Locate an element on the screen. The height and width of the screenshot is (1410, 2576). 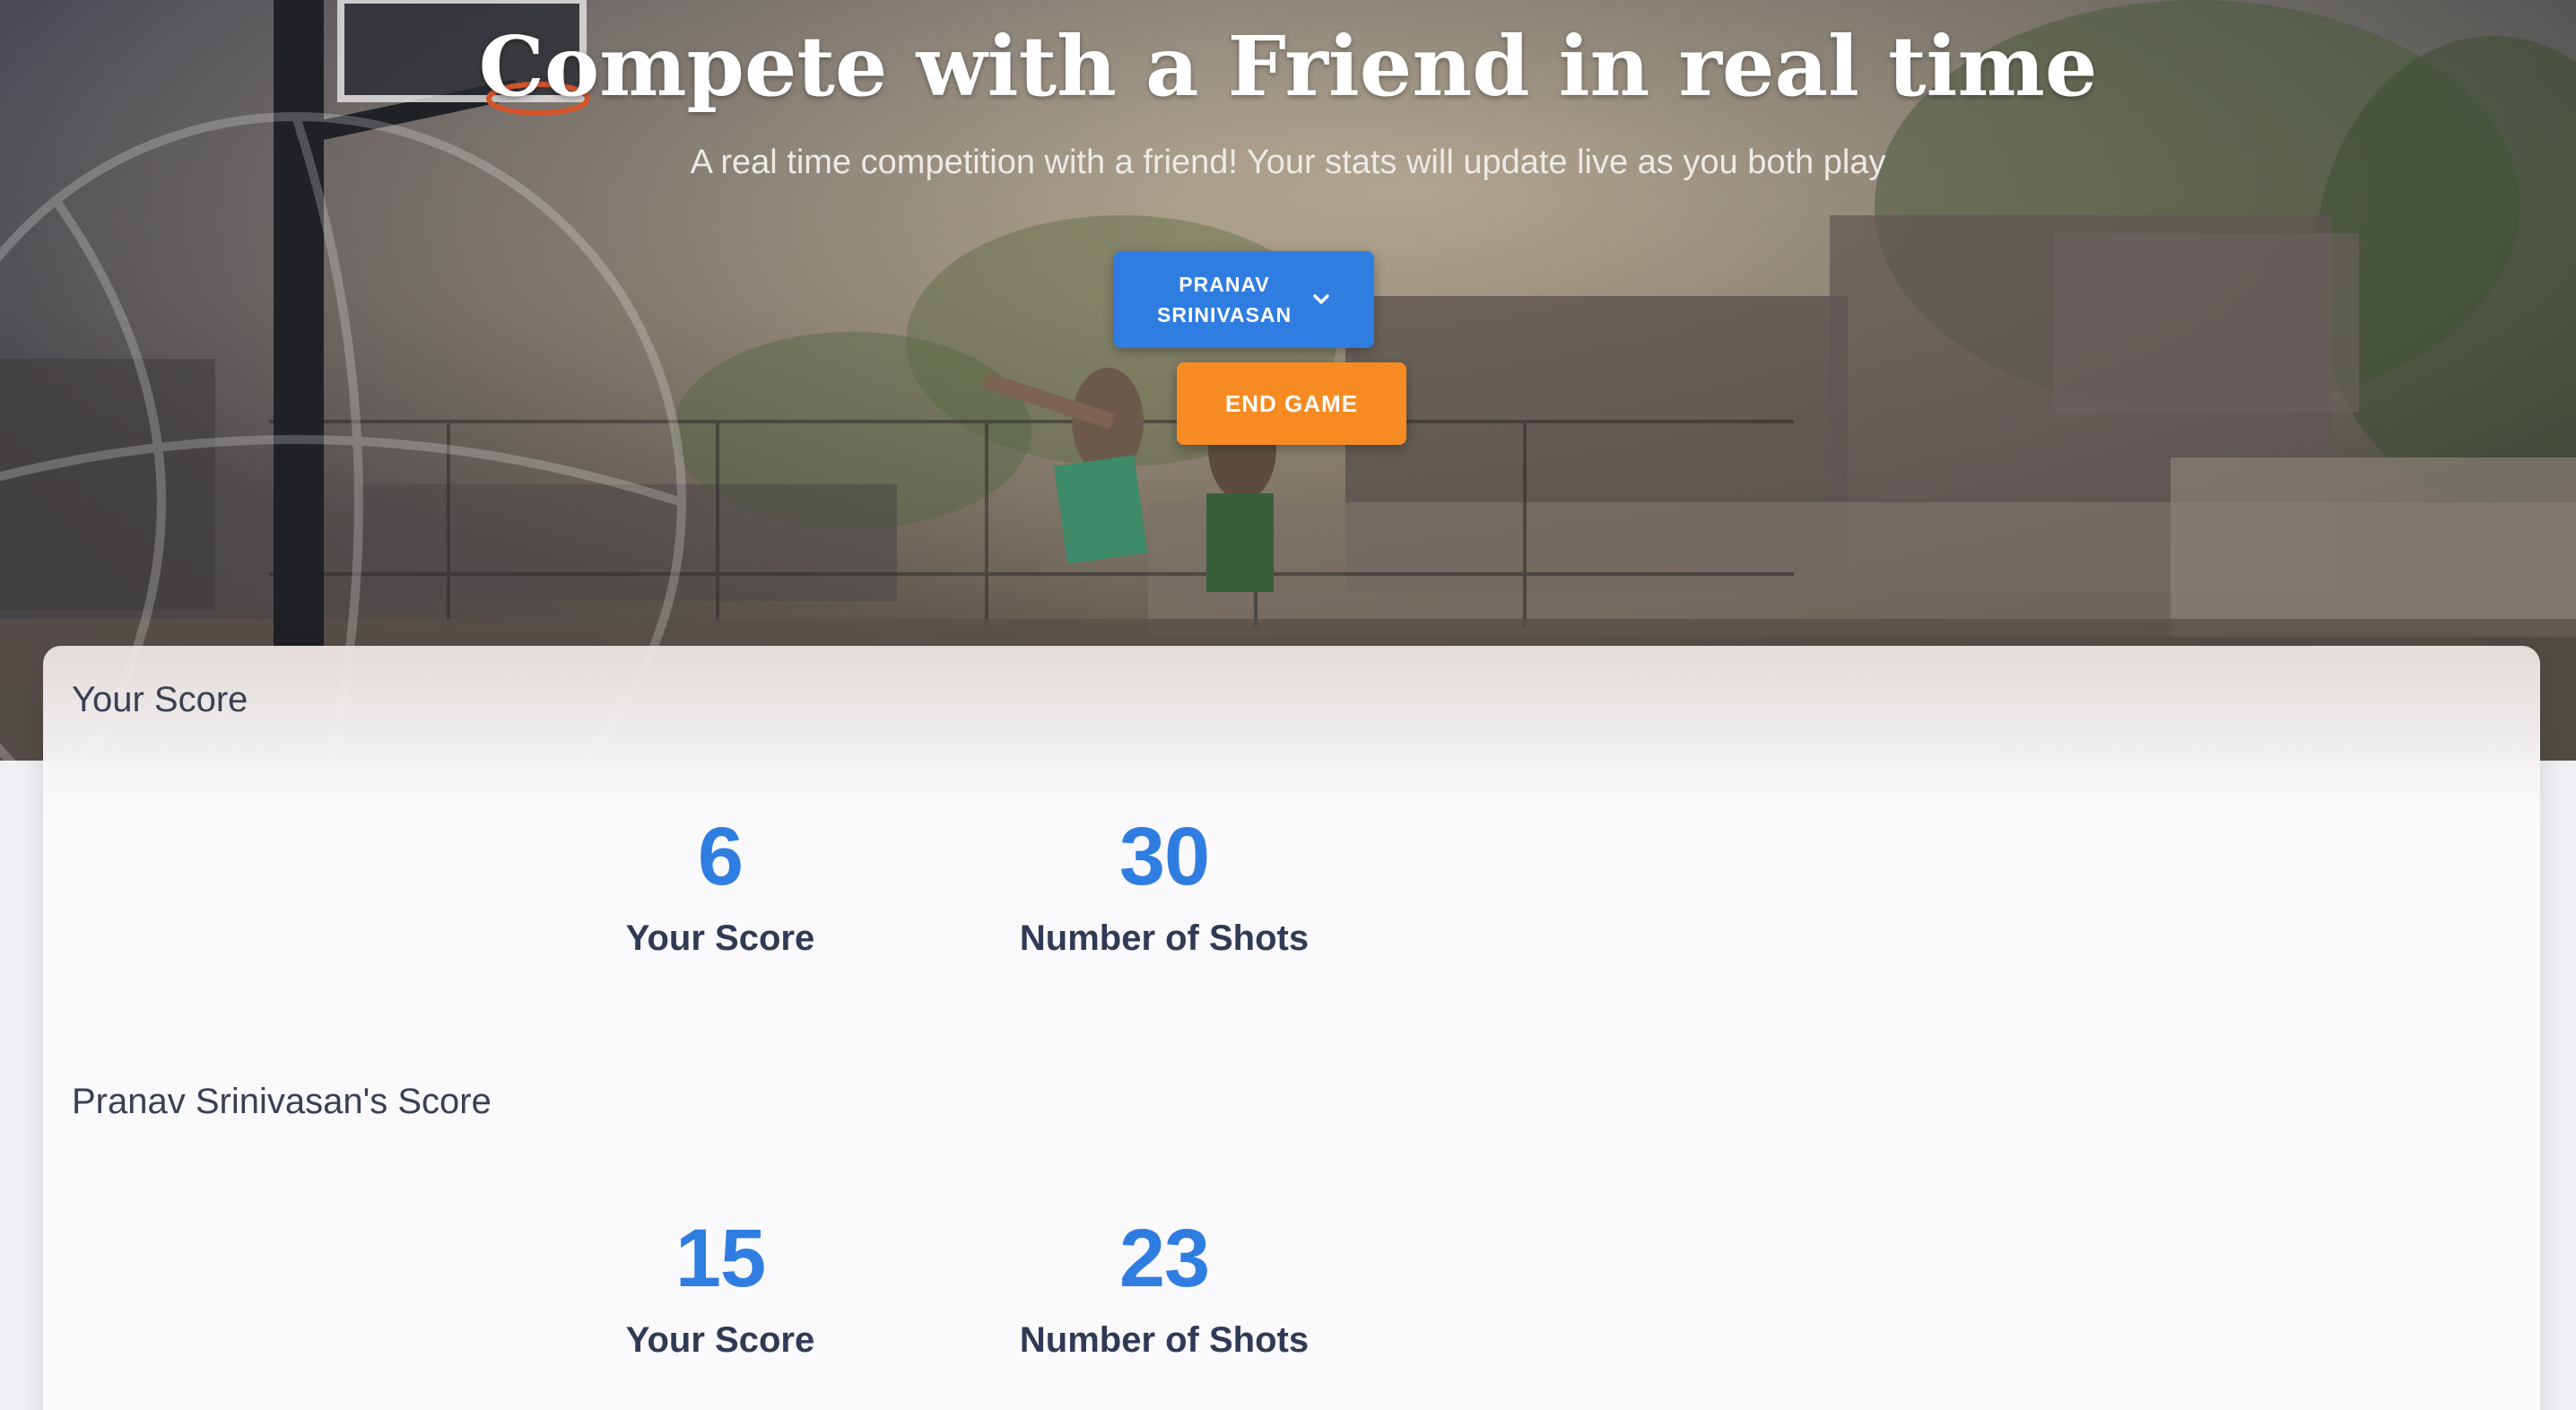
friend-score-heading: Pranav Srinivasan's Score is located at coordinates (282, 1101).